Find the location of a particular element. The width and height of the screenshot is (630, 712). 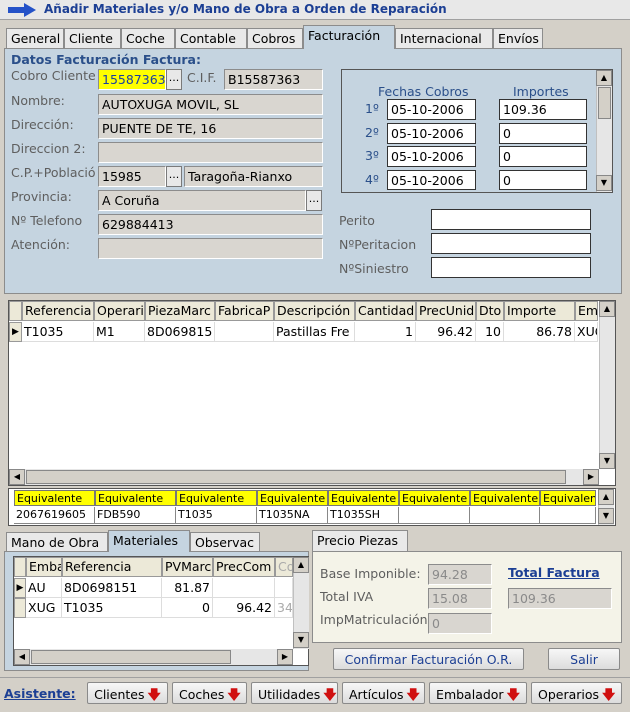

equivalente-value is located at coordinates (568, 515).